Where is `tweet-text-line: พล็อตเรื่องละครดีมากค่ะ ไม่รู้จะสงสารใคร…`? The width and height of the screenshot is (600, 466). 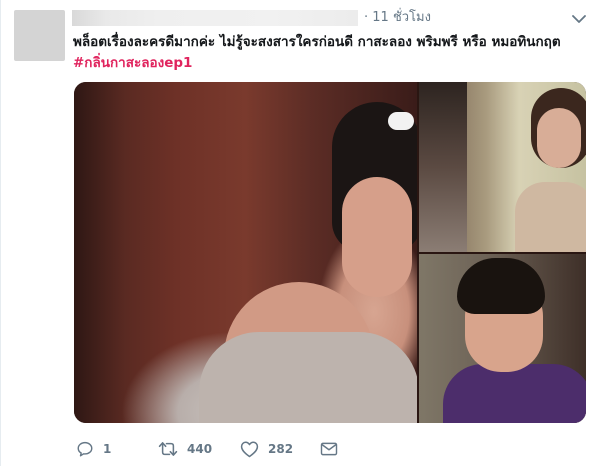
tweet-text-line: พล็อตเรื่องละครดีมากค่ะ ไม่รู้จะสงสารใคร… is located at coordinates (317, 42).